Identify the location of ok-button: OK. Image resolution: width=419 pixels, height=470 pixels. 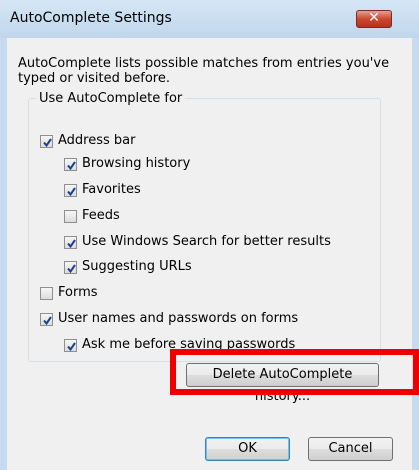
(247, 449).